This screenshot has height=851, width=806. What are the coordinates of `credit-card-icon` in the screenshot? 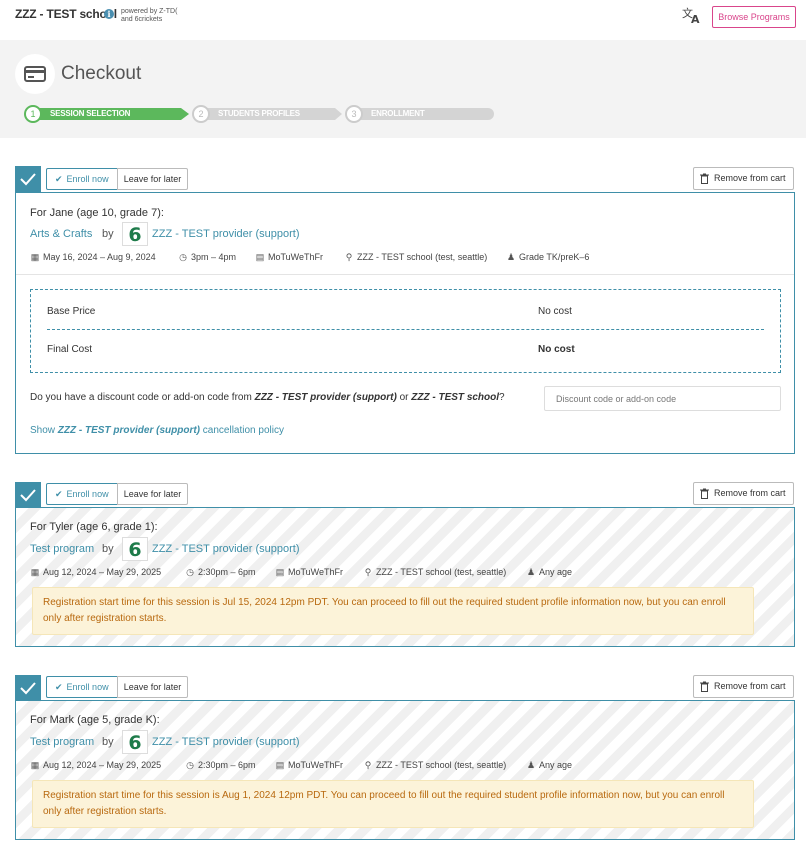 It's located at (35, 74).